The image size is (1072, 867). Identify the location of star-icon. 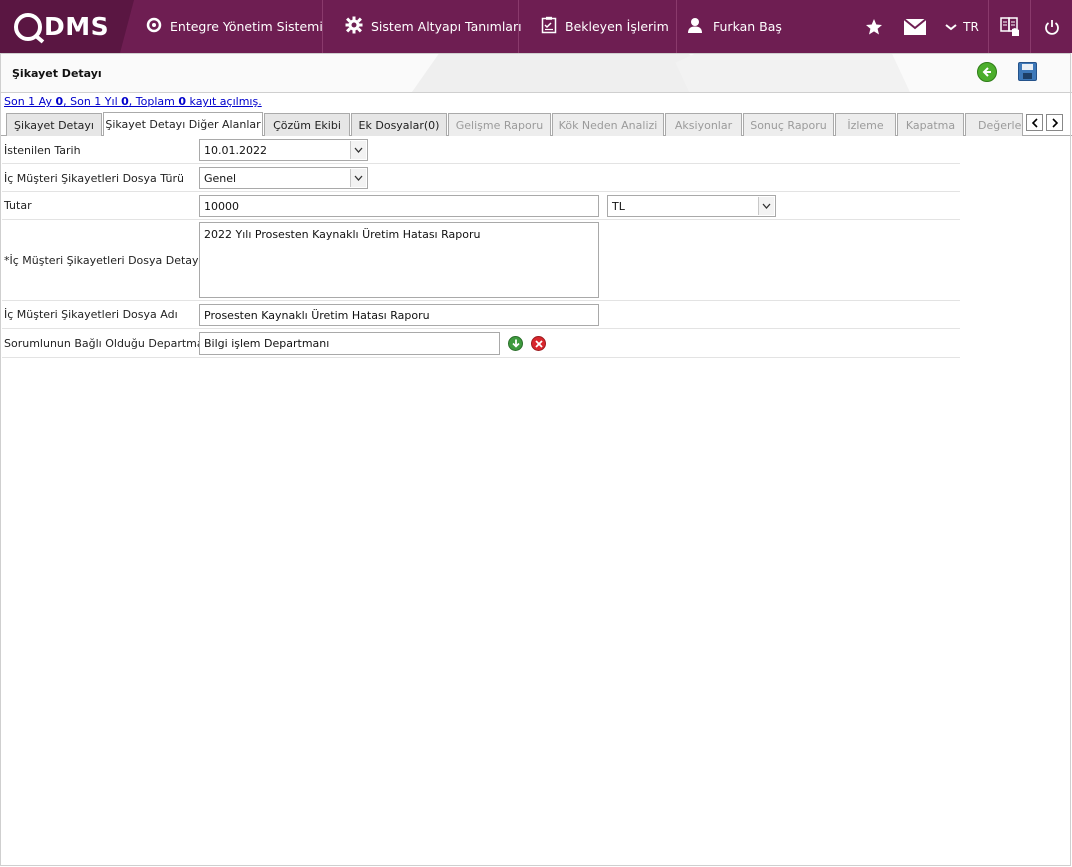
(874, 26).